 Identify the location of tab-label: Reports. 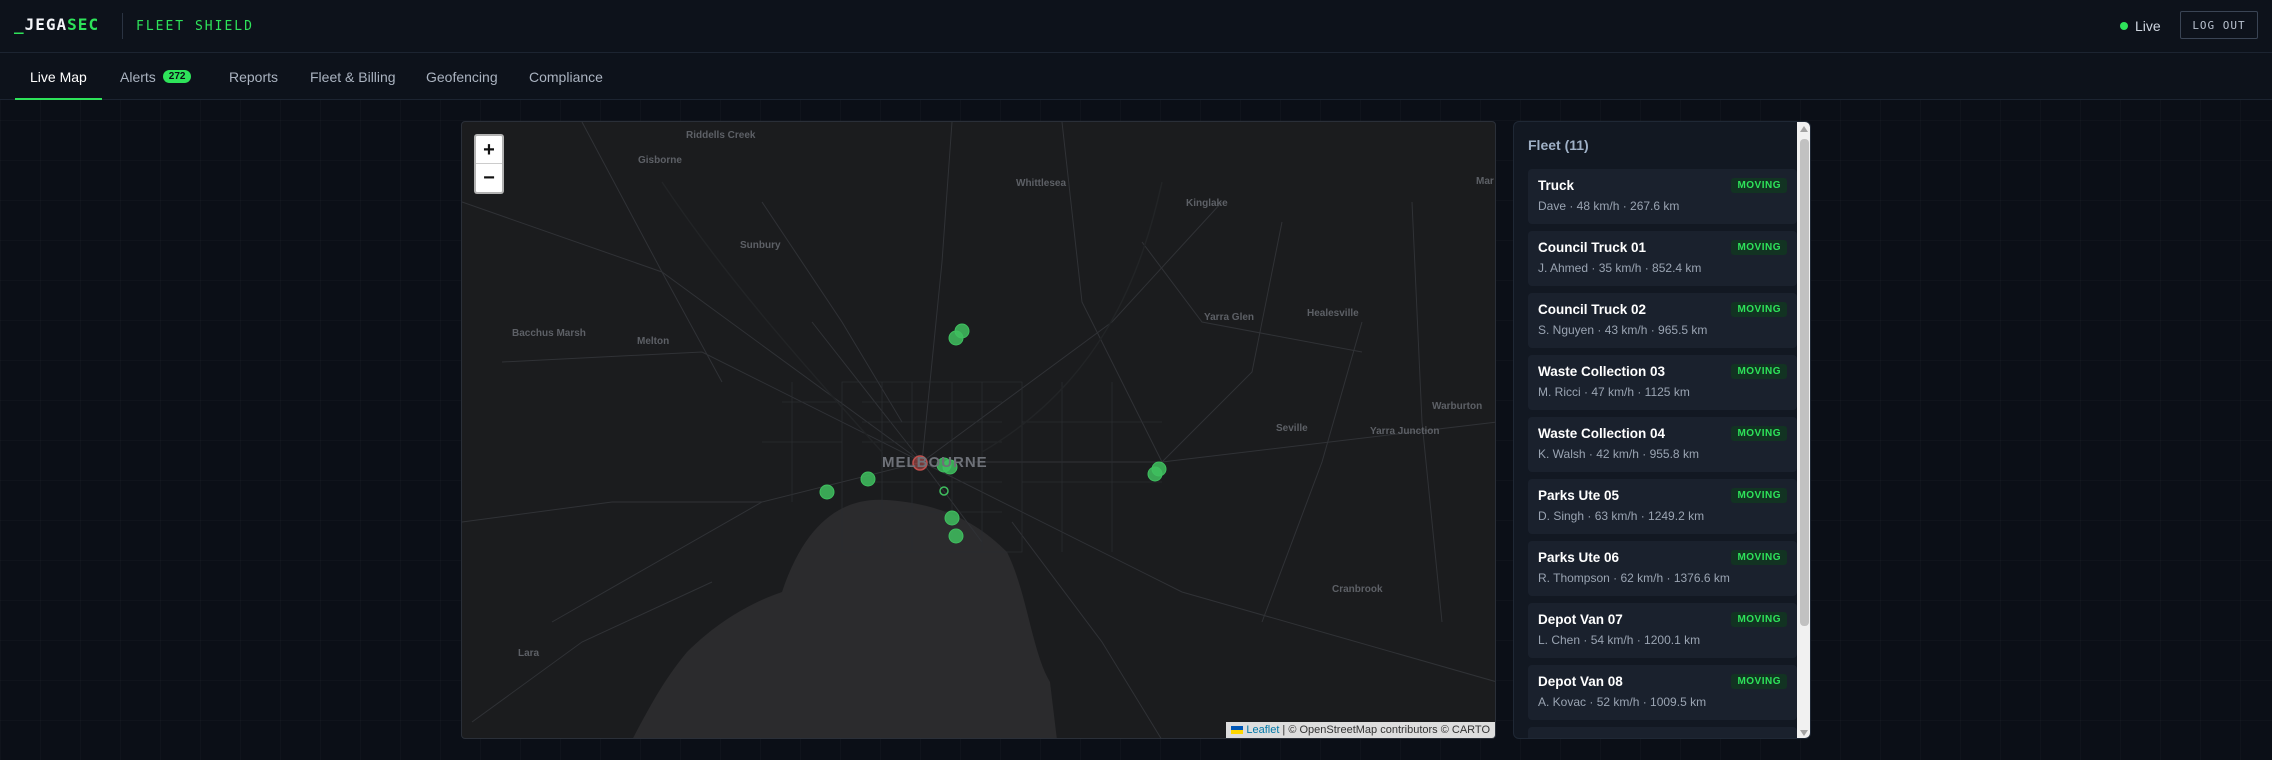
(254, 76).